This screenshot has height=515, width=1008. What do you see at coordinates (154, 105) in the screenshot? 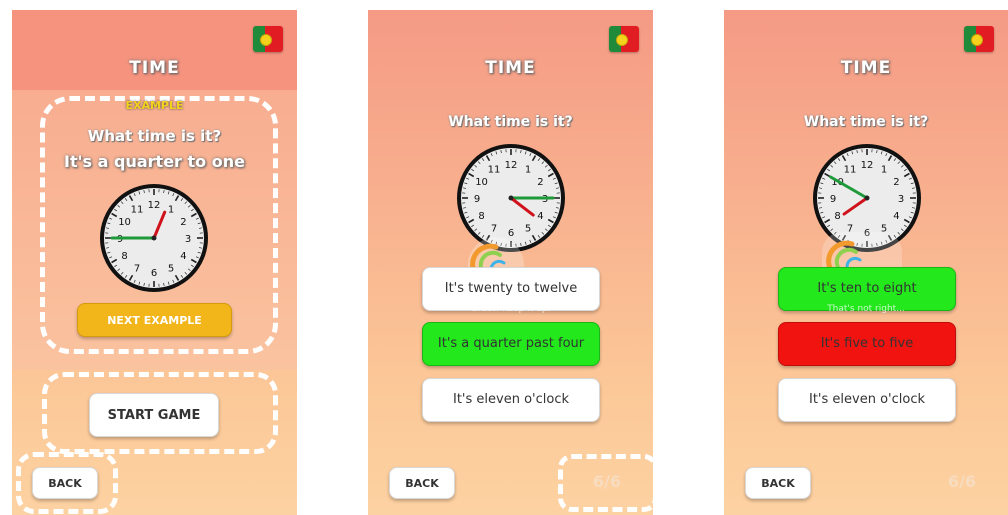
I see `example-label: EXAMPLE` at bounding box center [154, 105].